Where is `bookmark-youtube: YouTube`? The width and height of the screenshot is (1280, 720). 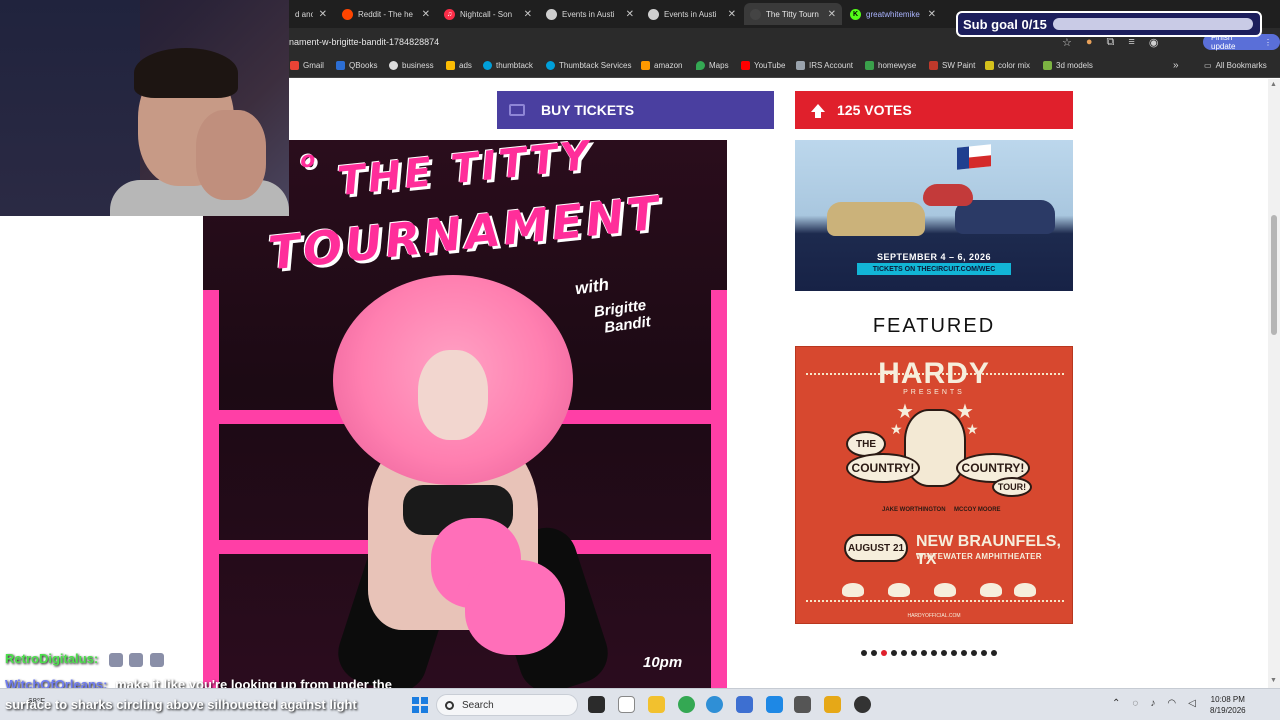 bookmark-youtube: YouTube is located at coordinates (763, 65).